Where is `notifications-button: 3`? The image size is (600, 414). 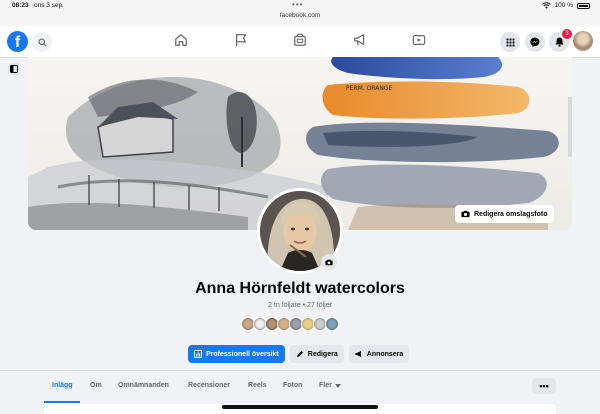
notifications-button: 3 is located at coordinates (560, 40).